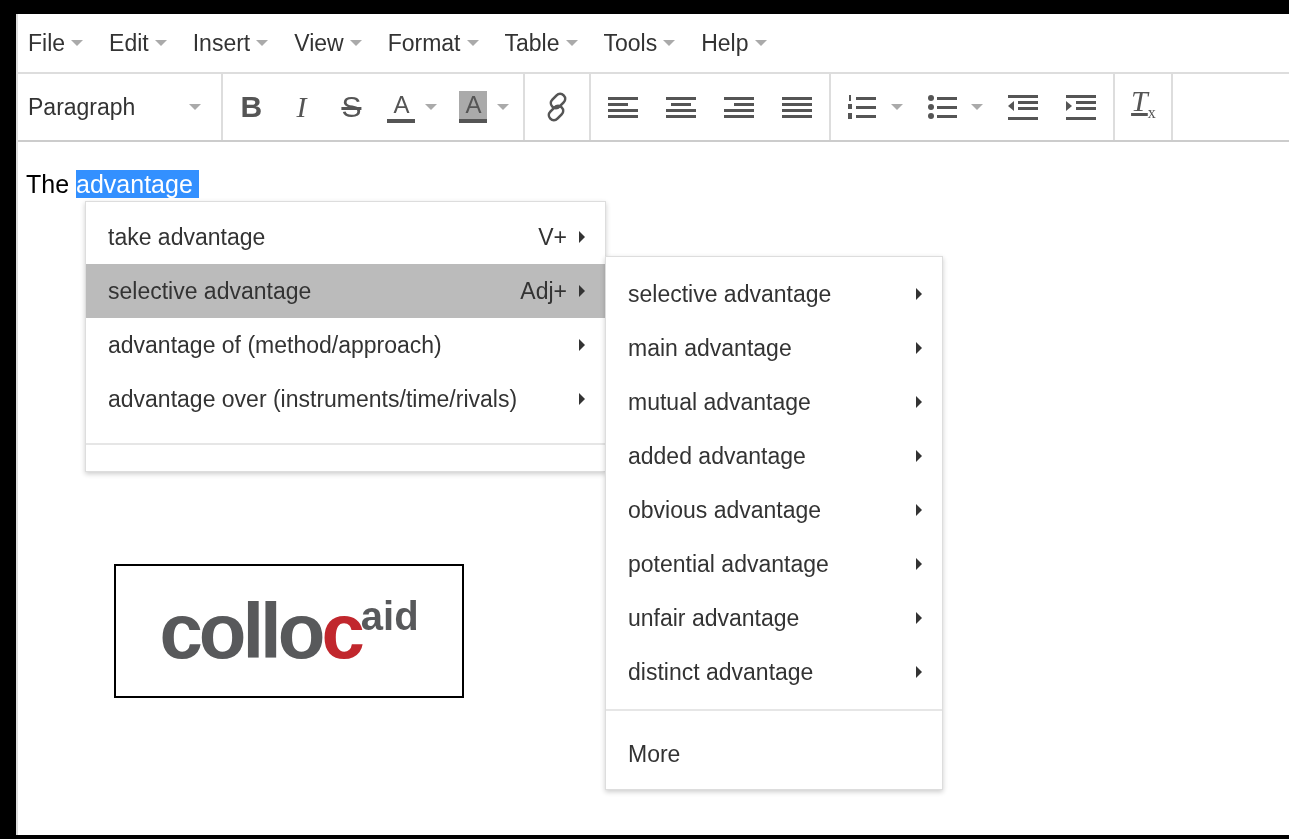  Describe the element at coordinates (774, 564) in the screenshot. I see `menu-item: potential advantage` at that location.